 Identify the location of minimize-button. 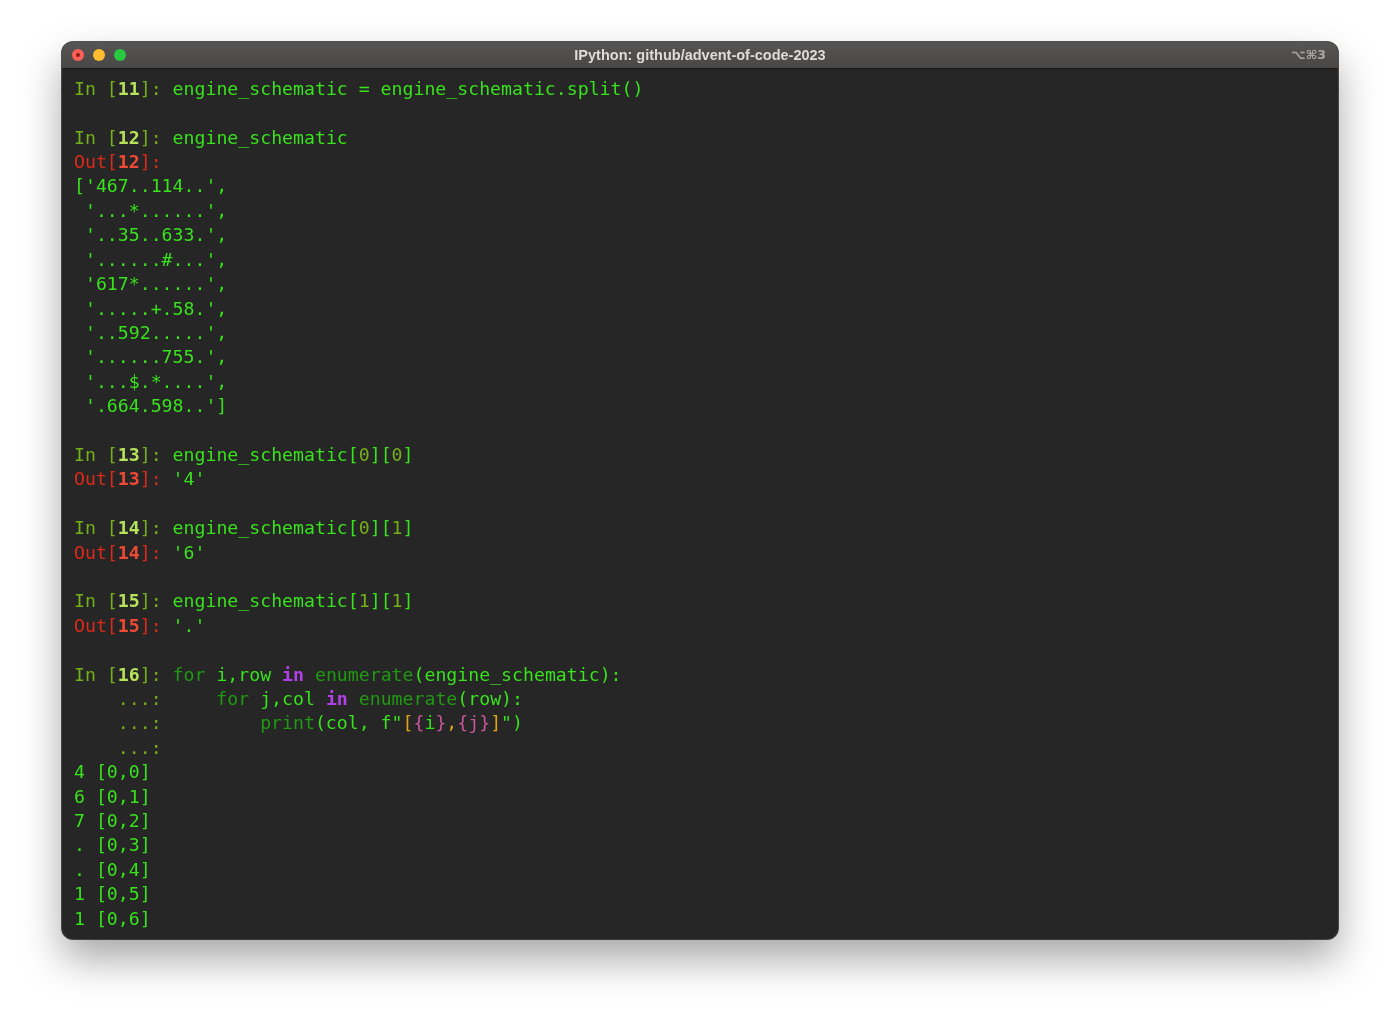
(99, 54).